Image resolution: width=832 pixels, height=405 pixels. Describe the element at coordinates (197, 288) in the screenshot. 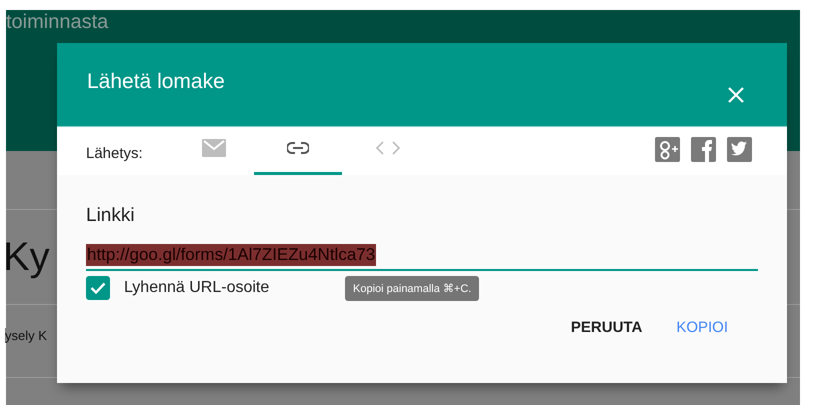

I see `shorten-label: Lyhennä URL-osoite` at that location.